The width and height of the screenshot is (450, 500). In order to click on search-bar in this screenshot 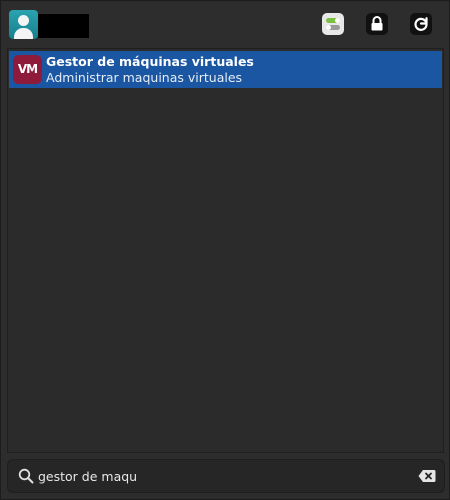, I will do `click(226, 476)`.